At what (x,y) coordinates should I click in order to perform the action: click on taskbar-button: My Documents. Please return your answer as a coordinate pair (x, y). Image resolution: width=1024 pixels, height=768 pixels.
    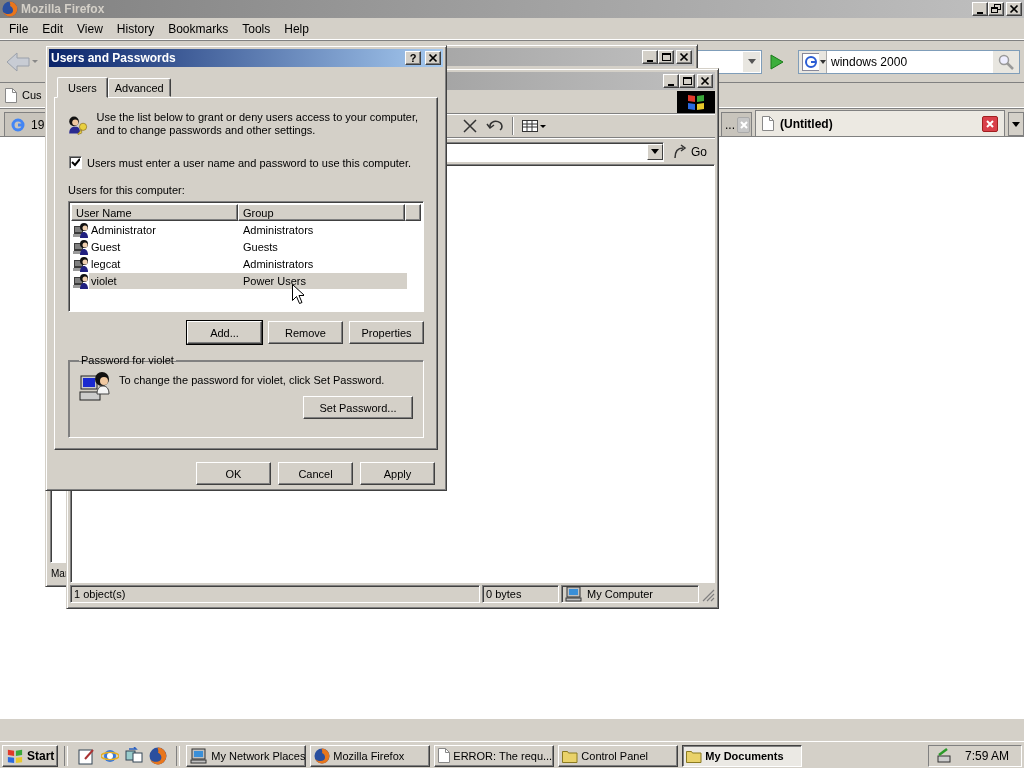
    Looking at the image, I should click on (742, 755).